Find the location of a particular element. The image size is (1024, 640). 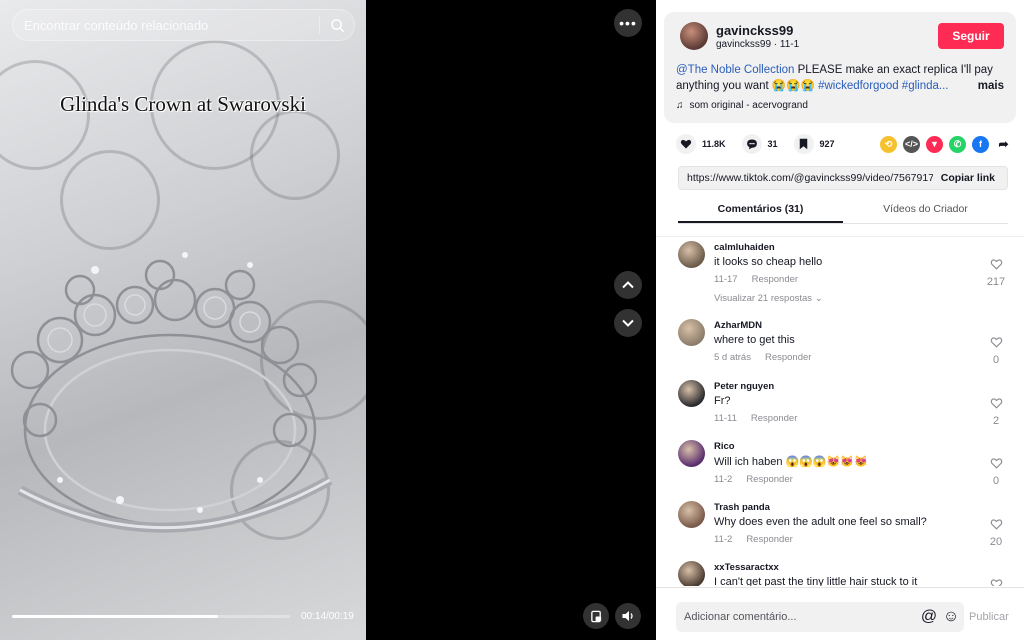

embed-icon: </> is located at coordinates (911, 144).